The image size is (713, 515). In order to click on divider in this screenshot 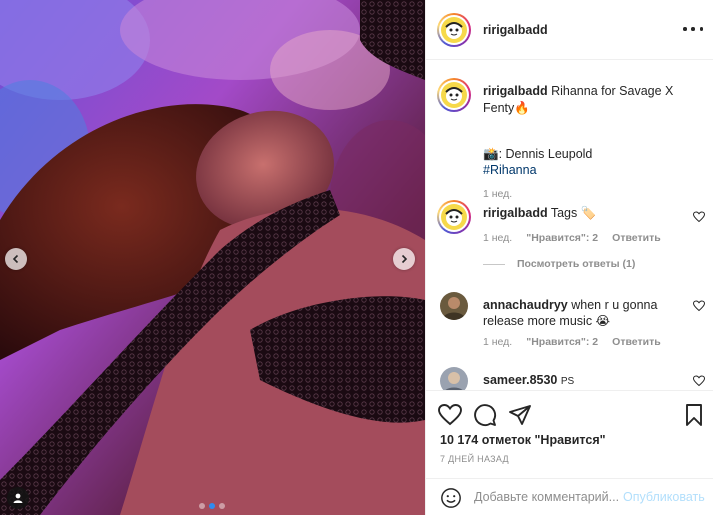, I will do `click(494, 264)`.